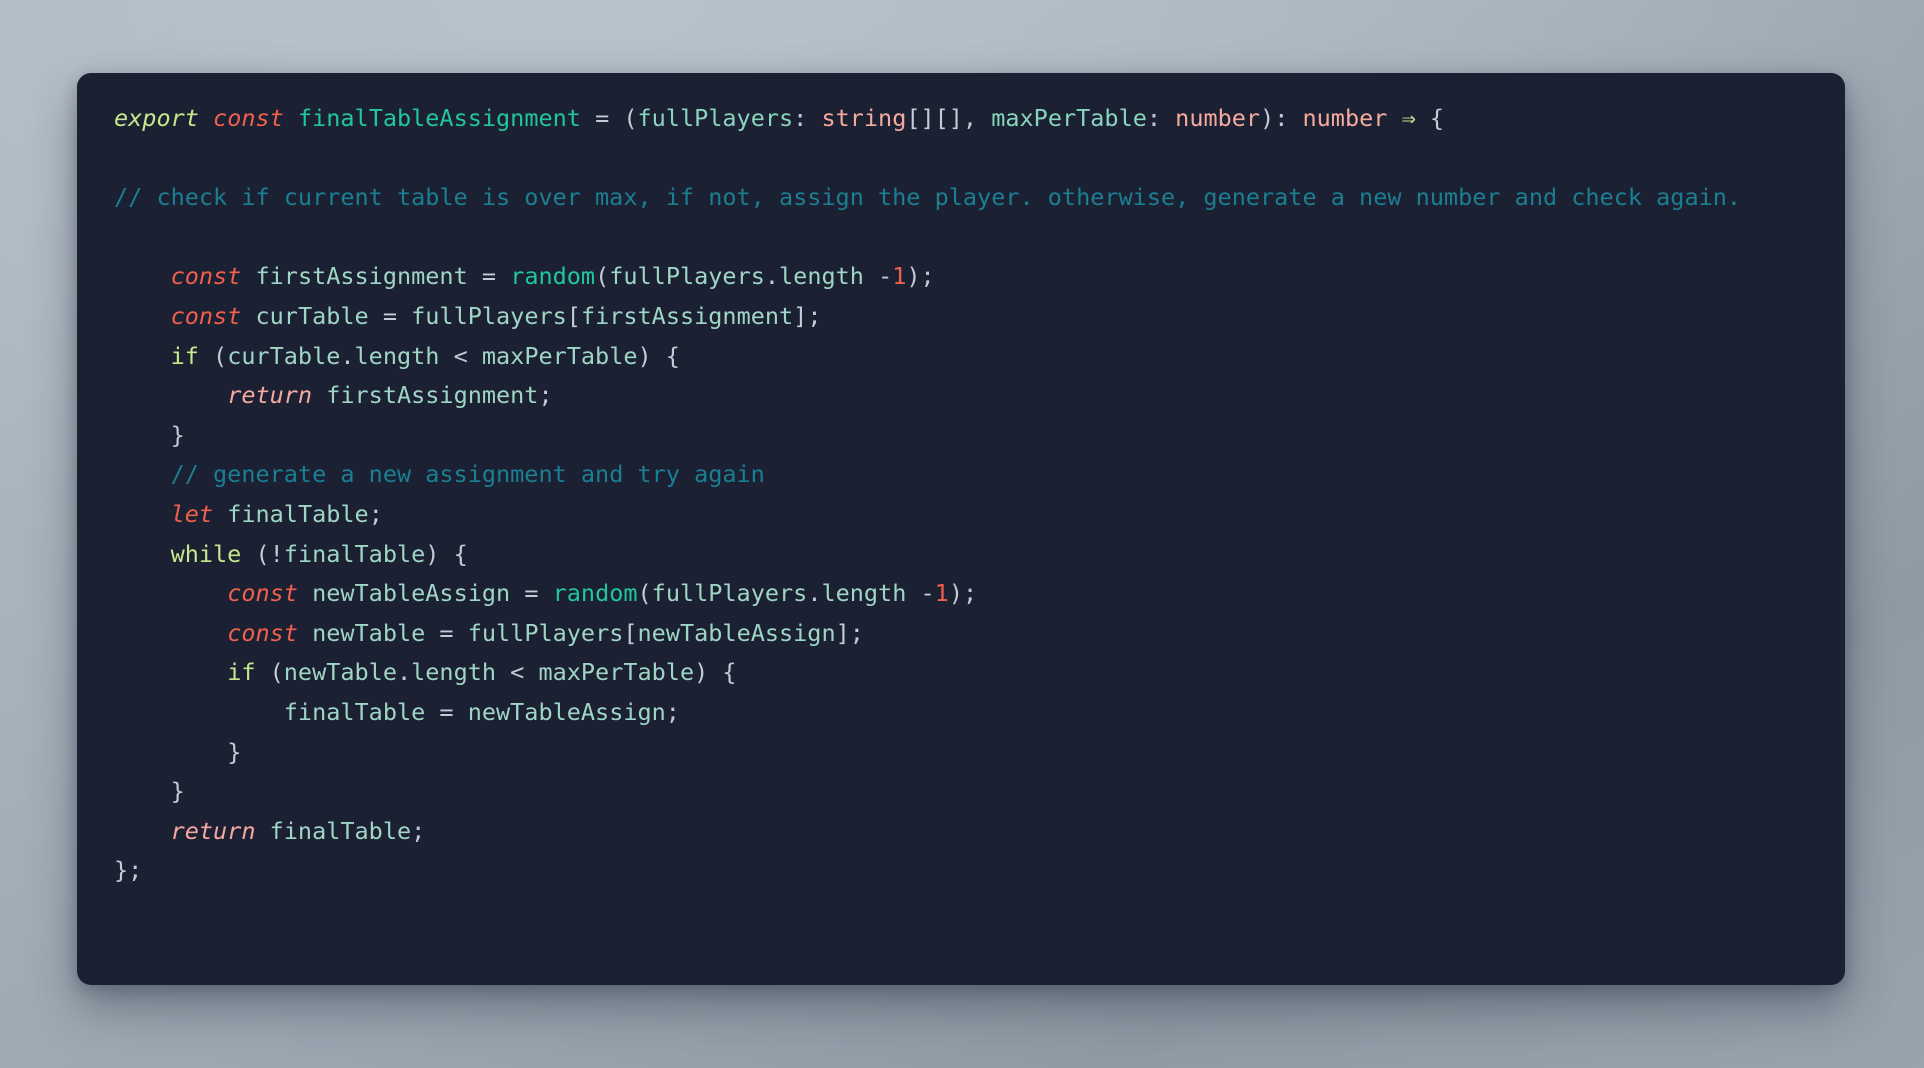  What do you see at coordinates (340, 672) in the screenshot?
I see `code-token-identifier: newTable` at bounding box center [340, 672].